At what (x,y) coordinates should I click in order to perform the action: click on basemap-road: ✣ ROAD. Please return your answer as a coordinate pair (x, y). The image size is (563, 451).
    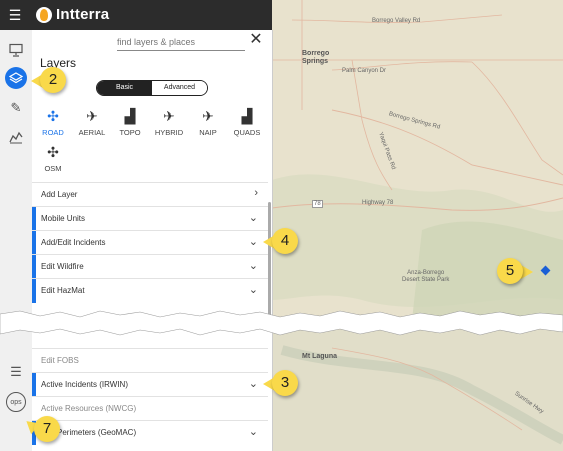
    Looking at the image, I should click on (53, 122).